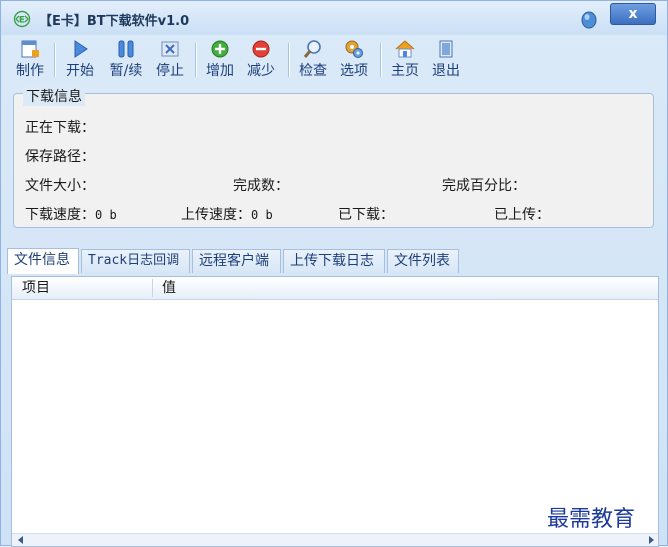  What do you see at coordinates (60, 215) in the screenshot?
I see `download-speed-label: 下载速度：` at bounding box center [60, 215].